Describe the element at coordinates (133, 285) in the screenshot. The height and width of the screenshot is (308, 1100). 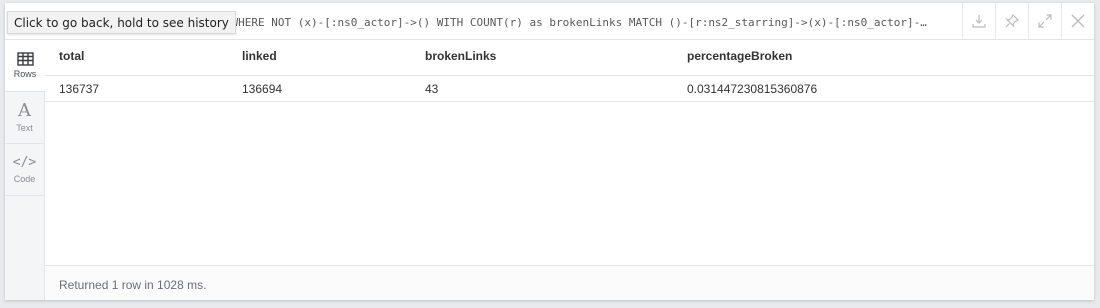
I see `status-text: Returned 1 row in 1028 ms.` at that location.